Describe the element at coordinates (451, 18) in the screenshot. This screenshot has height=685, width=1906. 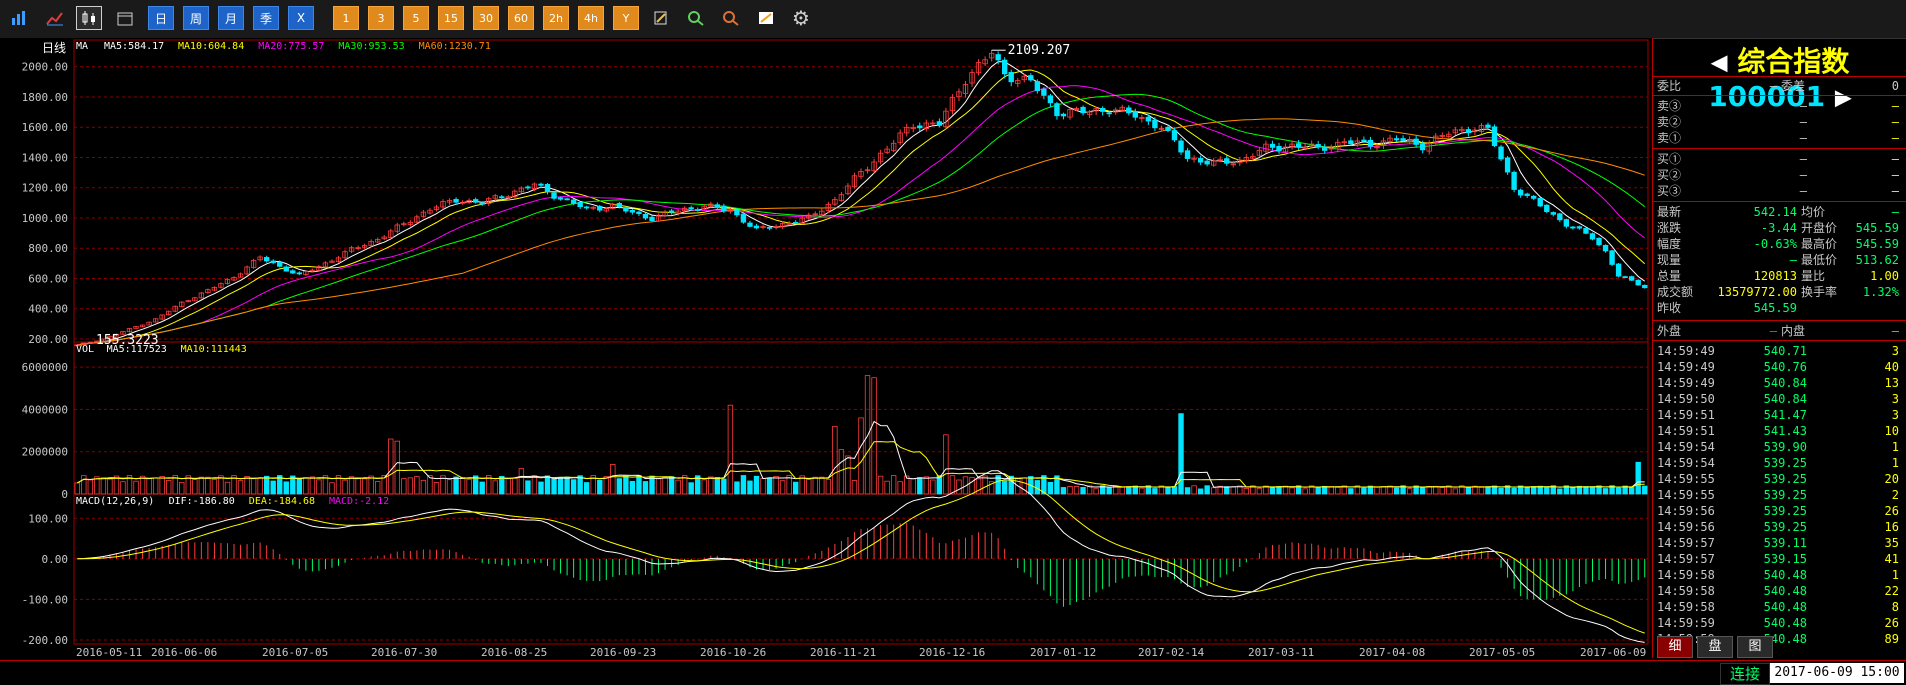
I see `period-15min-button: 15` at that location.